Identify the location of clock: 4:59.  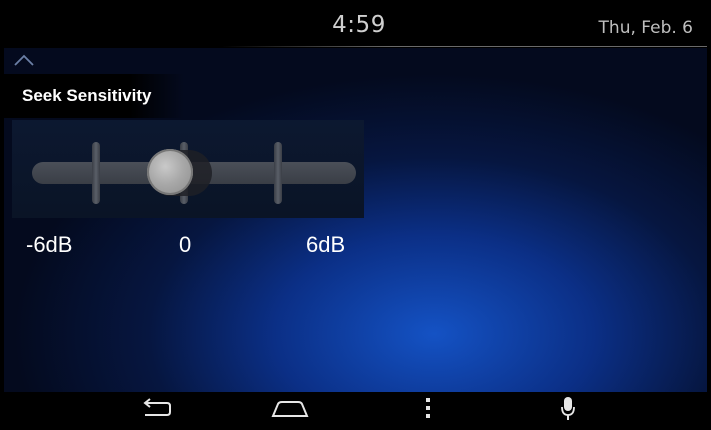
(359, 25).